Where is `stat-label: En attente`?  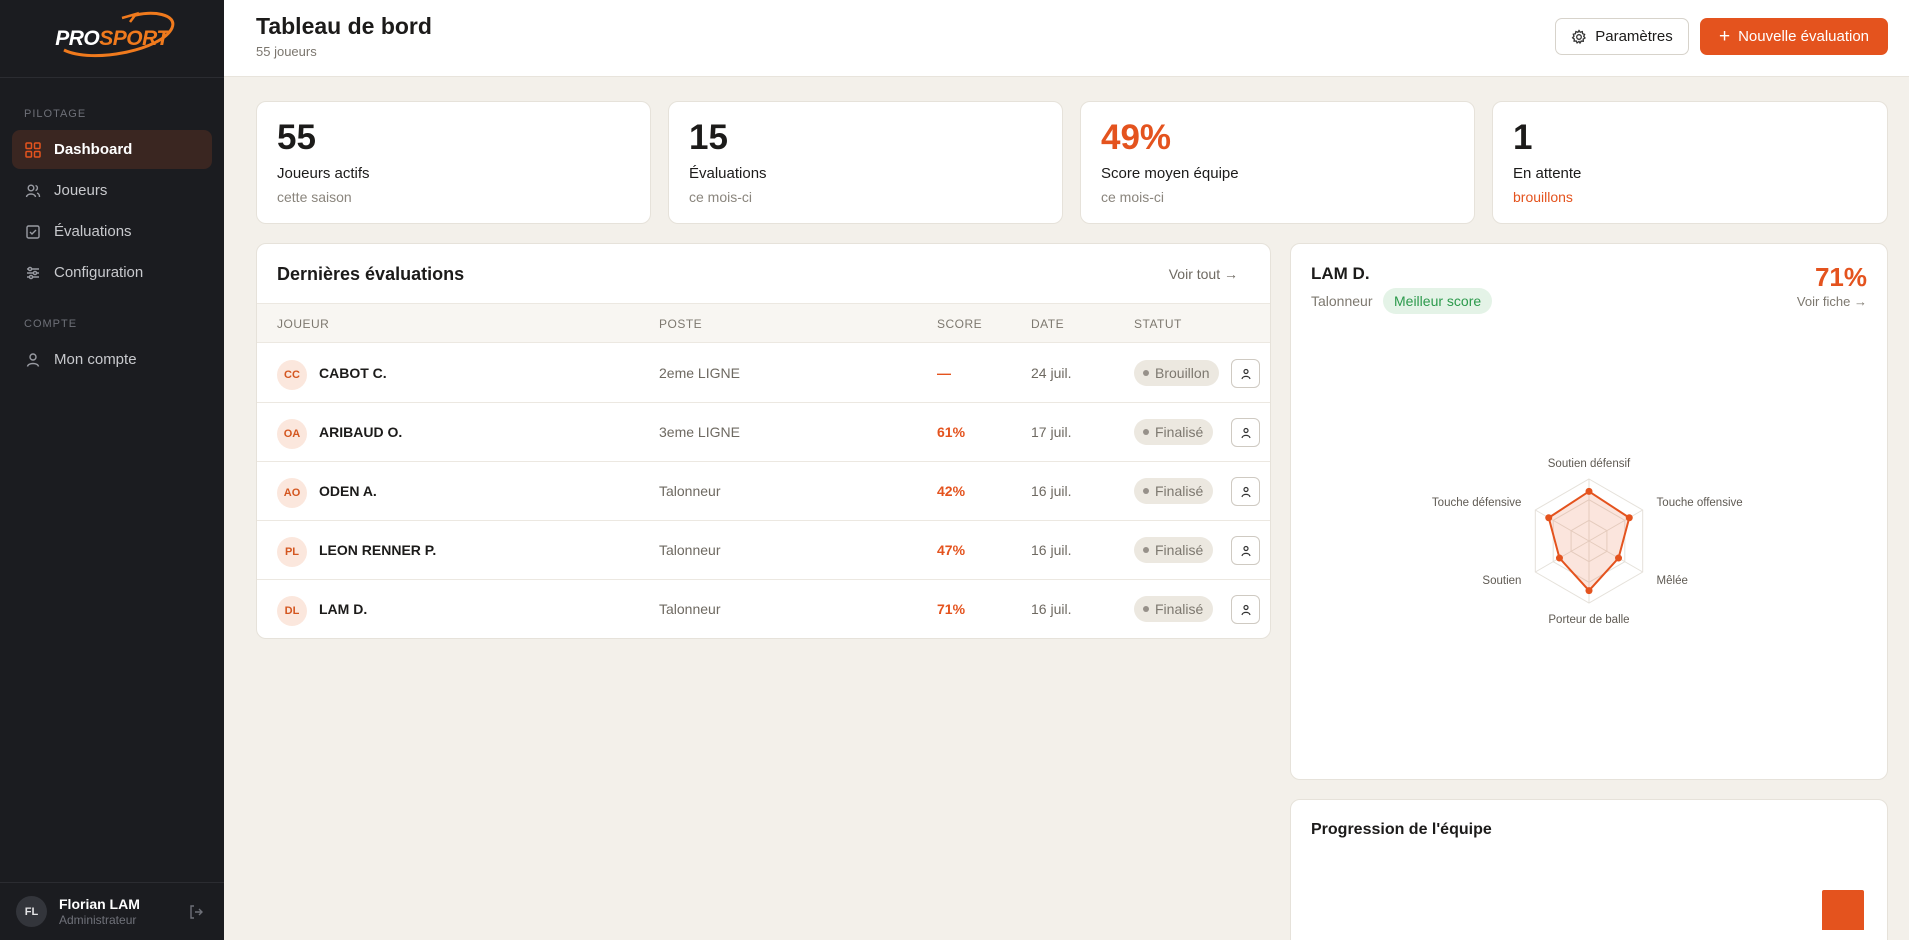
stat-label: En attente is located at coordinates (1547, 173).